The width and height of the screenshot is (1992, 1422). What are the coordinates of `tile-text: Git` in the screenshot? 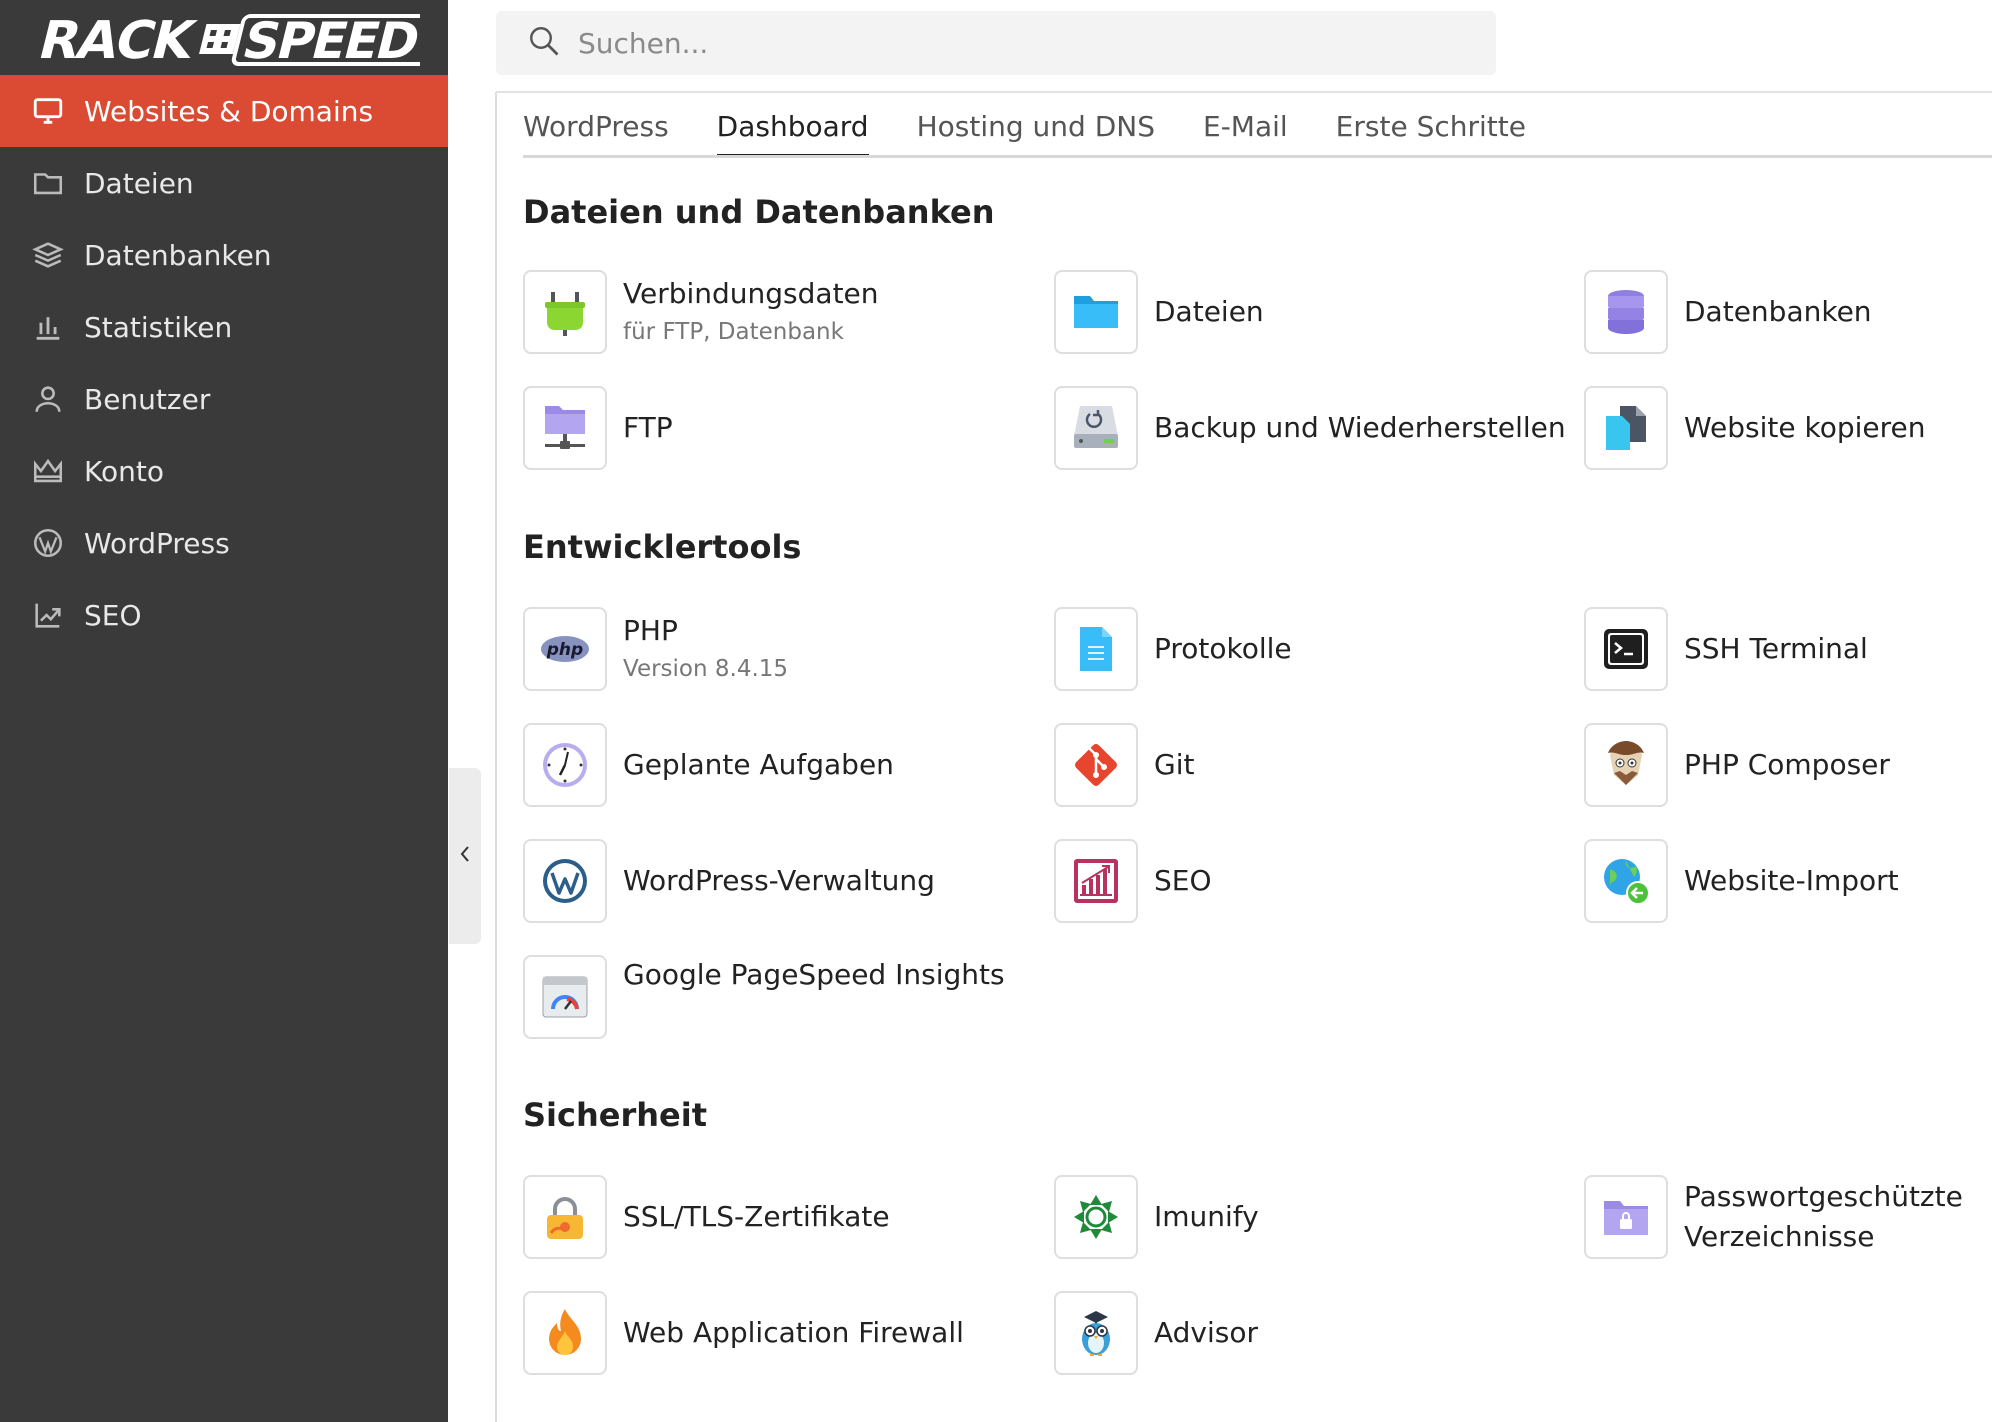 It's located at (1174, 765).